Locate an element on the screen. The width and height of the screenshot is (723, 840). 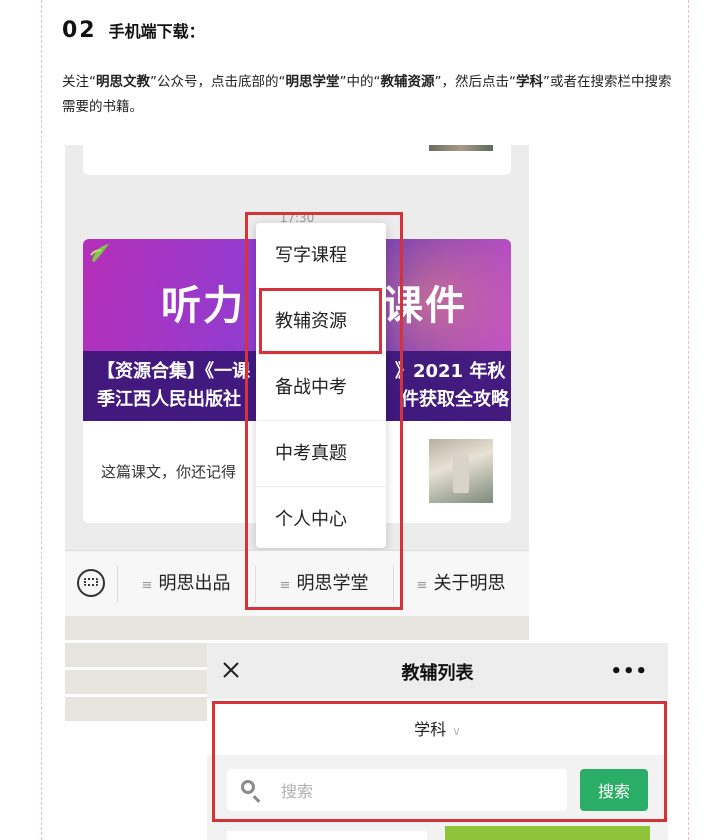
intro-bold-subject: 学科 is located at coordinates (529, 82).